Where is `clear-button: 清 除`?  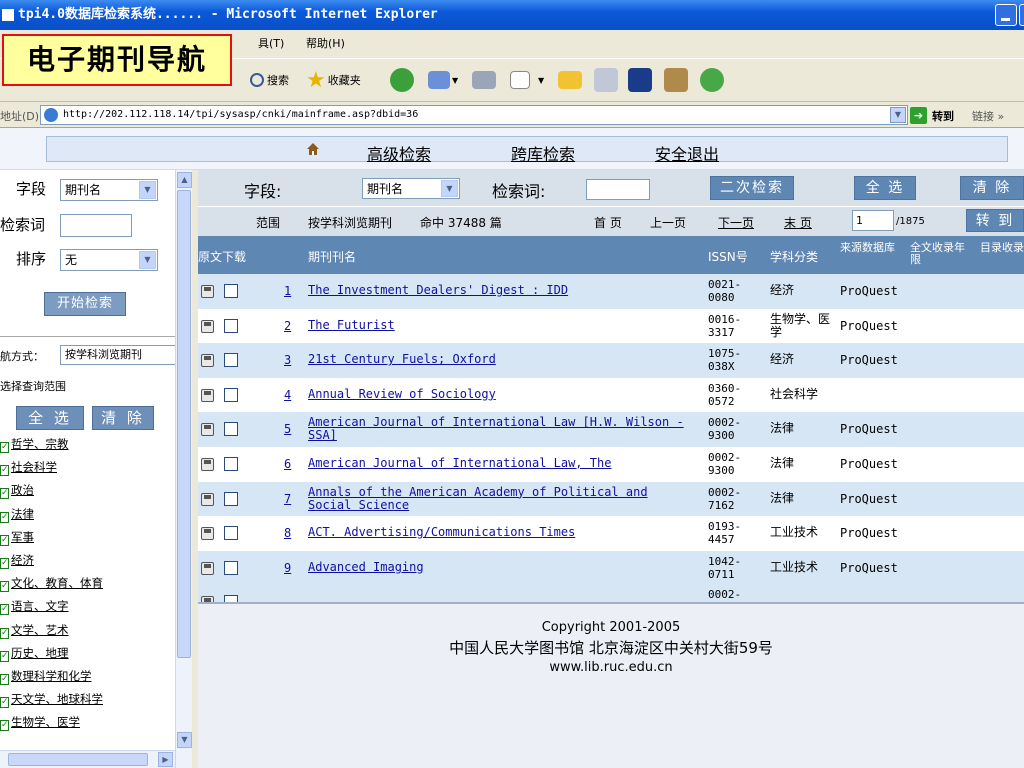 clear-button: 清 除 is located at coordinates (992, 188).